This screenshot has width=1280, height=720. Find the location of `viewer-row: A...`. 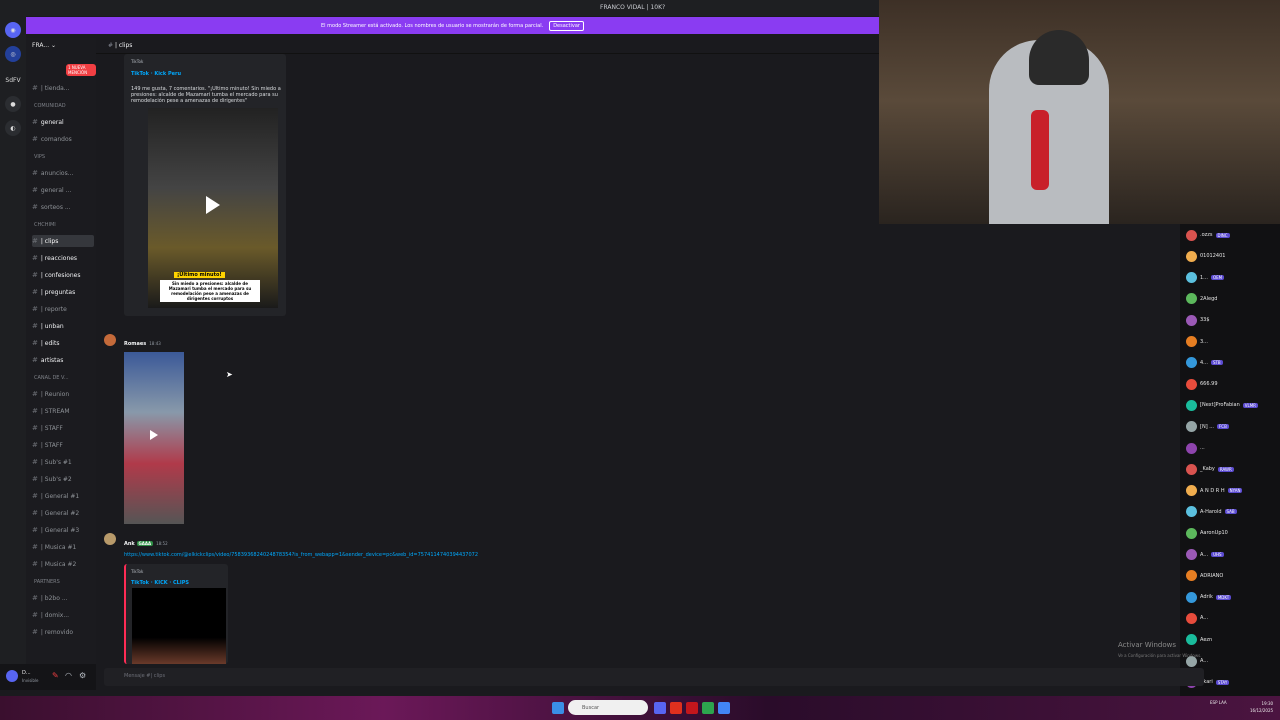

viewer-row: A... is located at coordinates (1197, 618).